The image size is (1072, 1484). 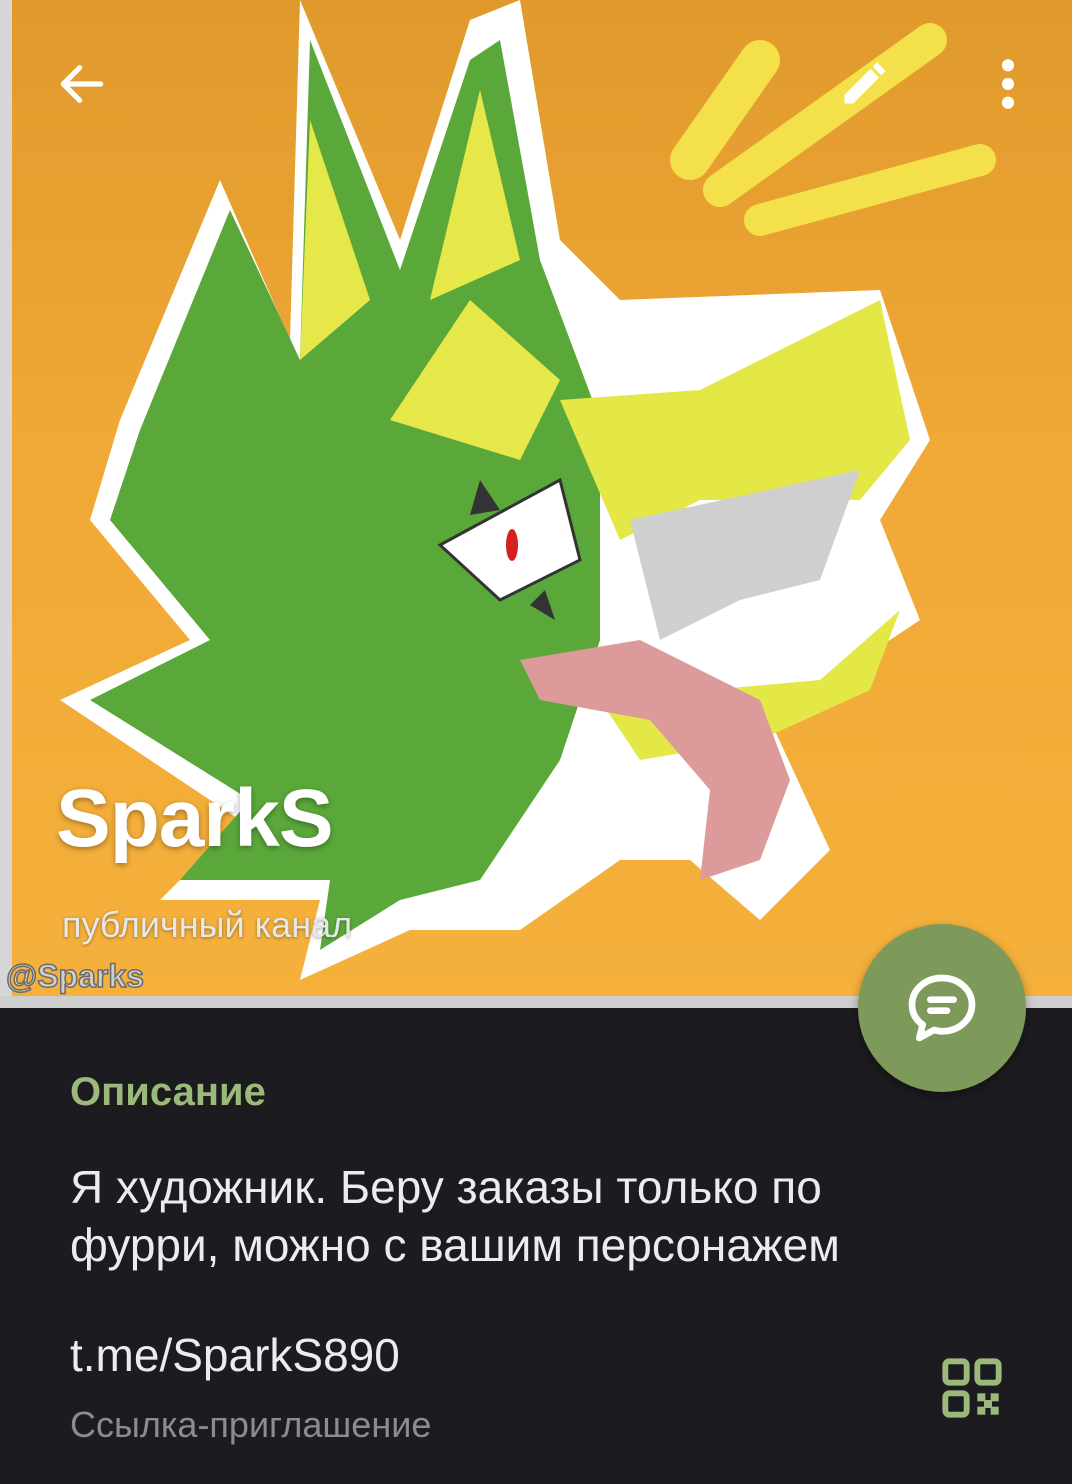 What do you see at coordinates (74, 976) in the screenshot?
I see `watermark-text: @Sparks` at bounding box center [74, 976].